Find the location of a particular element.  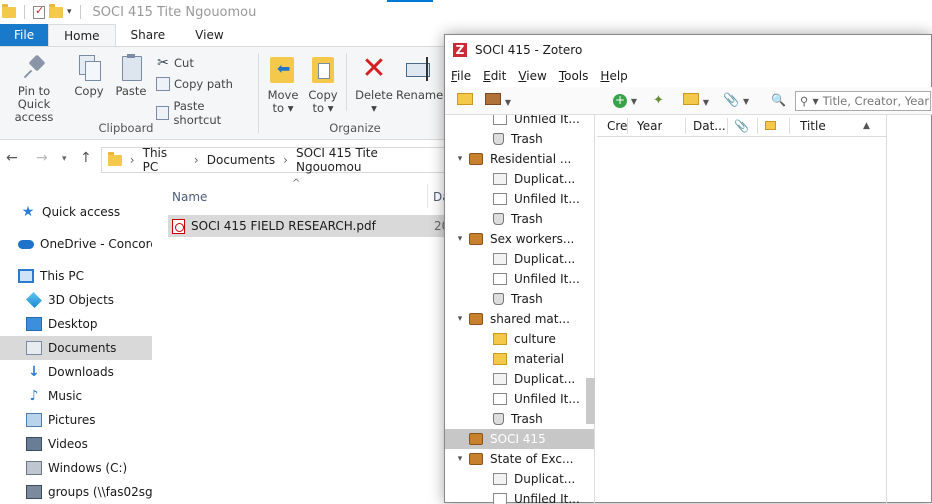

customize-toolbar-icon: ▾ is located at coordinates (69, 12).